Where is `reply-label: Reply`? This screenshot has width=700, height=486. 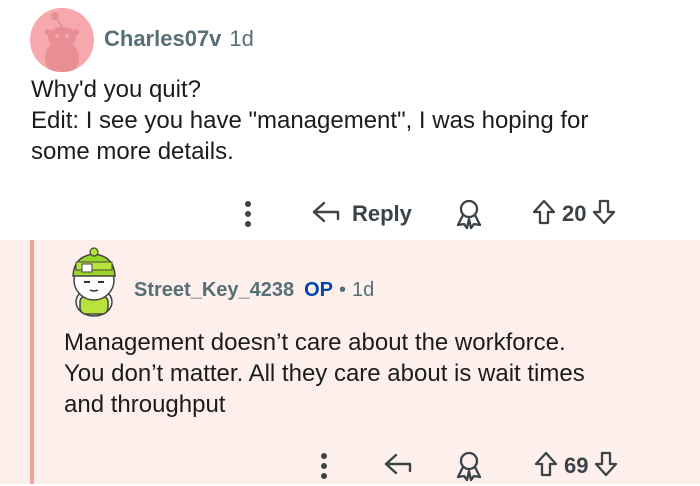
reply-label: Reply is located at coordinates (382, 213).